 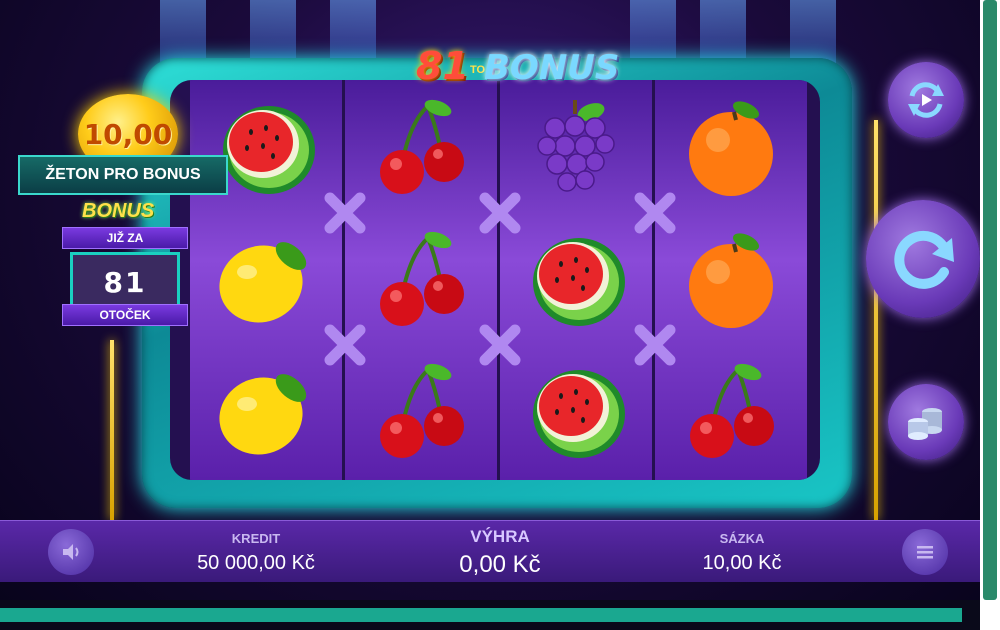 I want to click on spins-counter: 81, so click(x=125, y=282).